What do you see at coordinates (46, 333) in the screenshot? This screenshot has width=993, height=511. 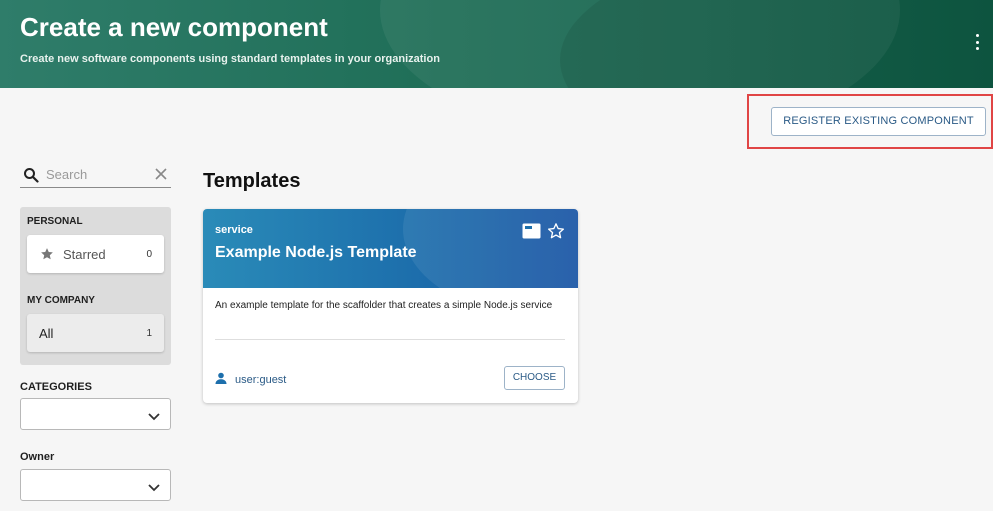 I see `filter-item-label: All` at bounding box center [46, 333].